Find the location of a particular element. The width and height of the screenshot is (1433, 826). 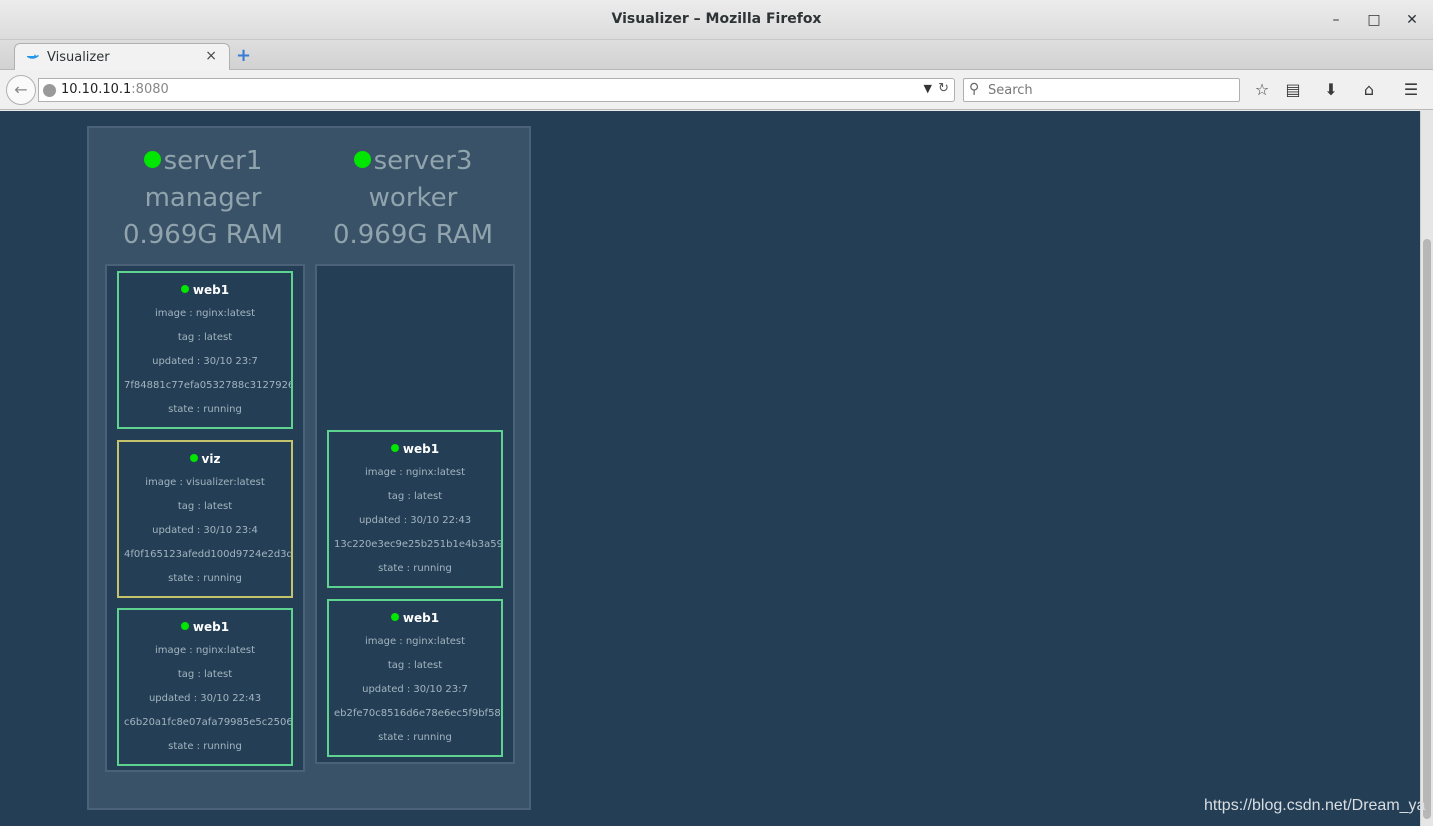

maximize-icon: □ is located at coordinates (1374, 20).